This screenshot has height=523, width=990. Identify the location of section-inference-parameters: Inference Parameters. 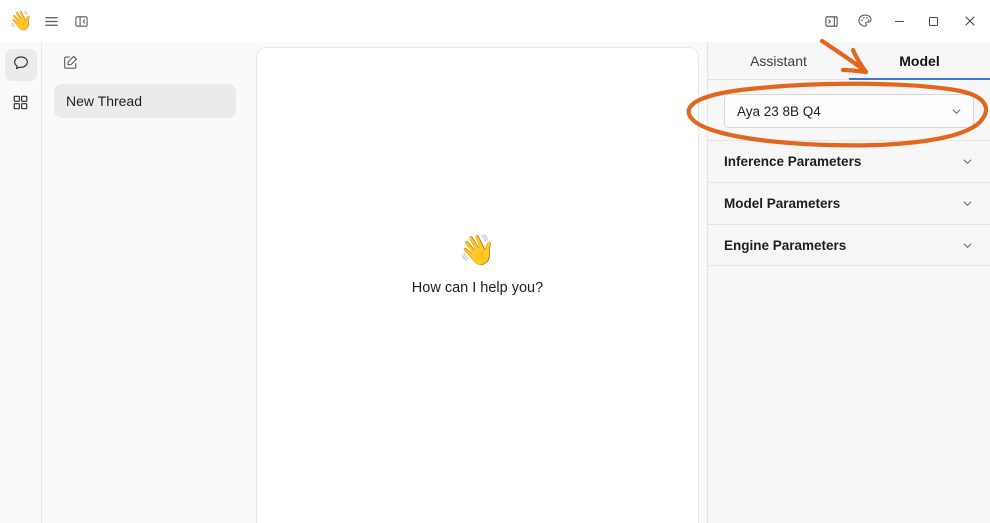
(849, 161).